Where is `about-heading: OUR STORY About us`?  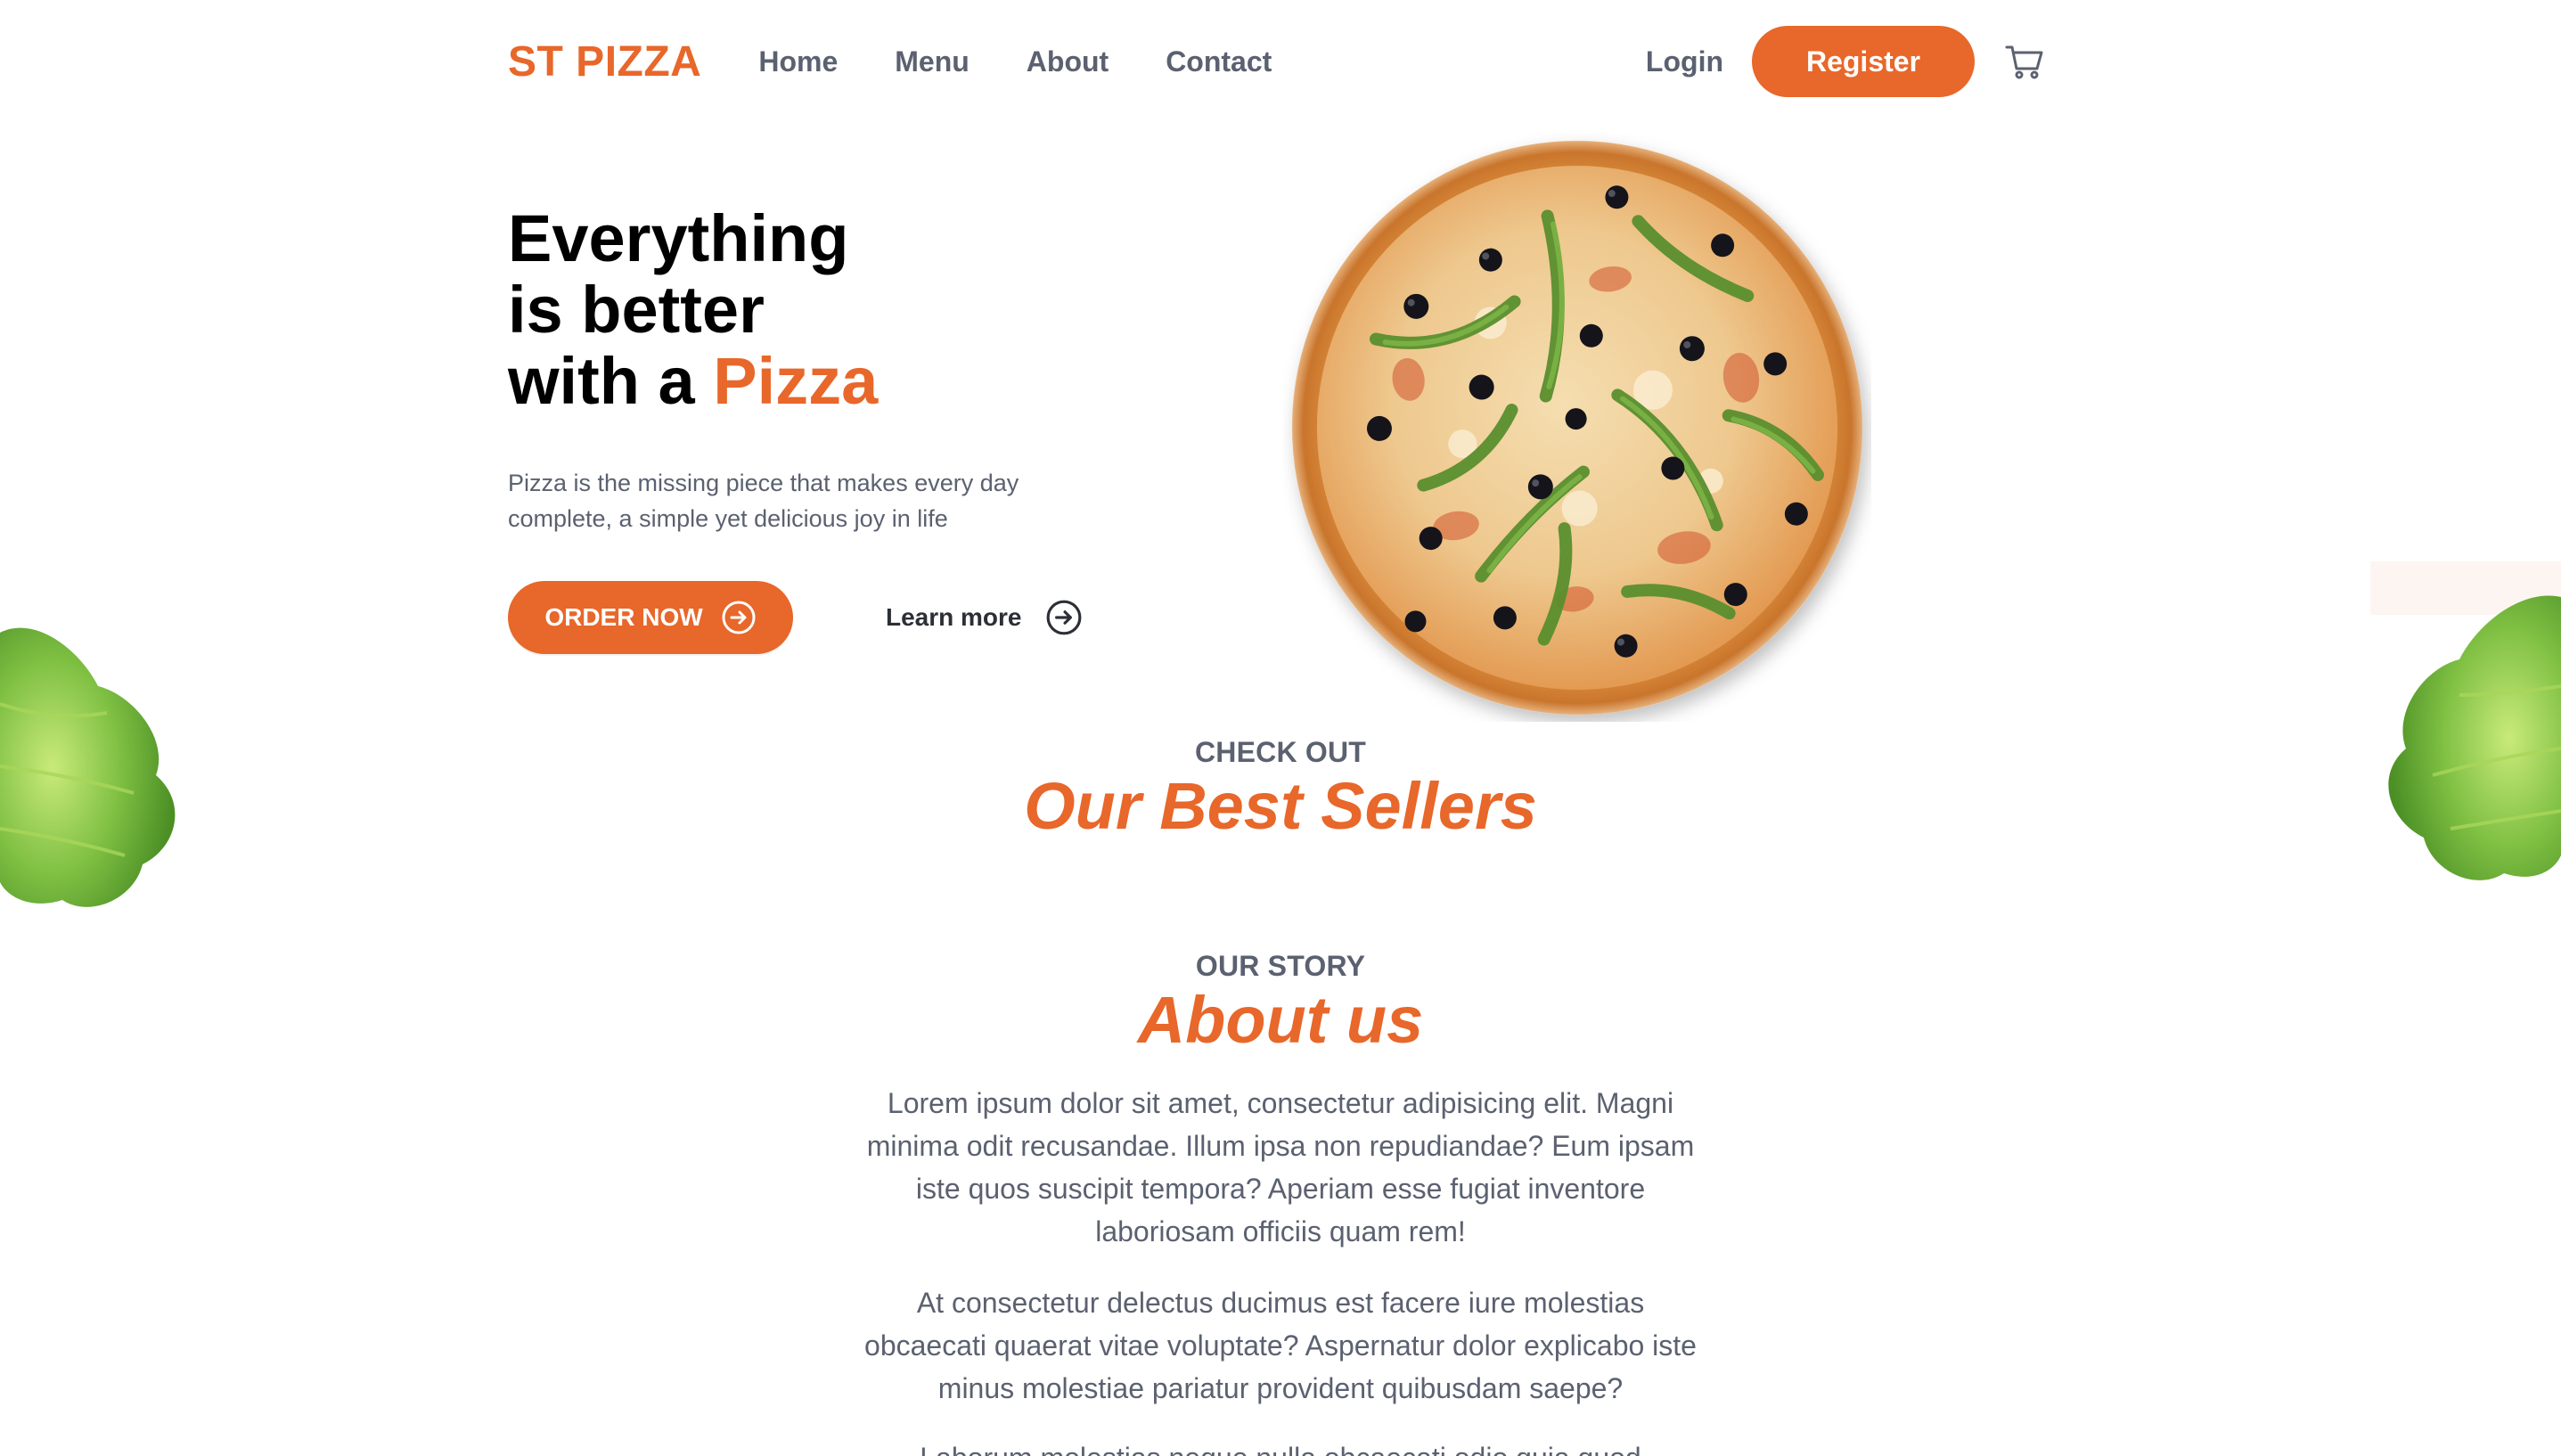
about-heading: OUR STORY About us is located at coordinates (1280, 1004).